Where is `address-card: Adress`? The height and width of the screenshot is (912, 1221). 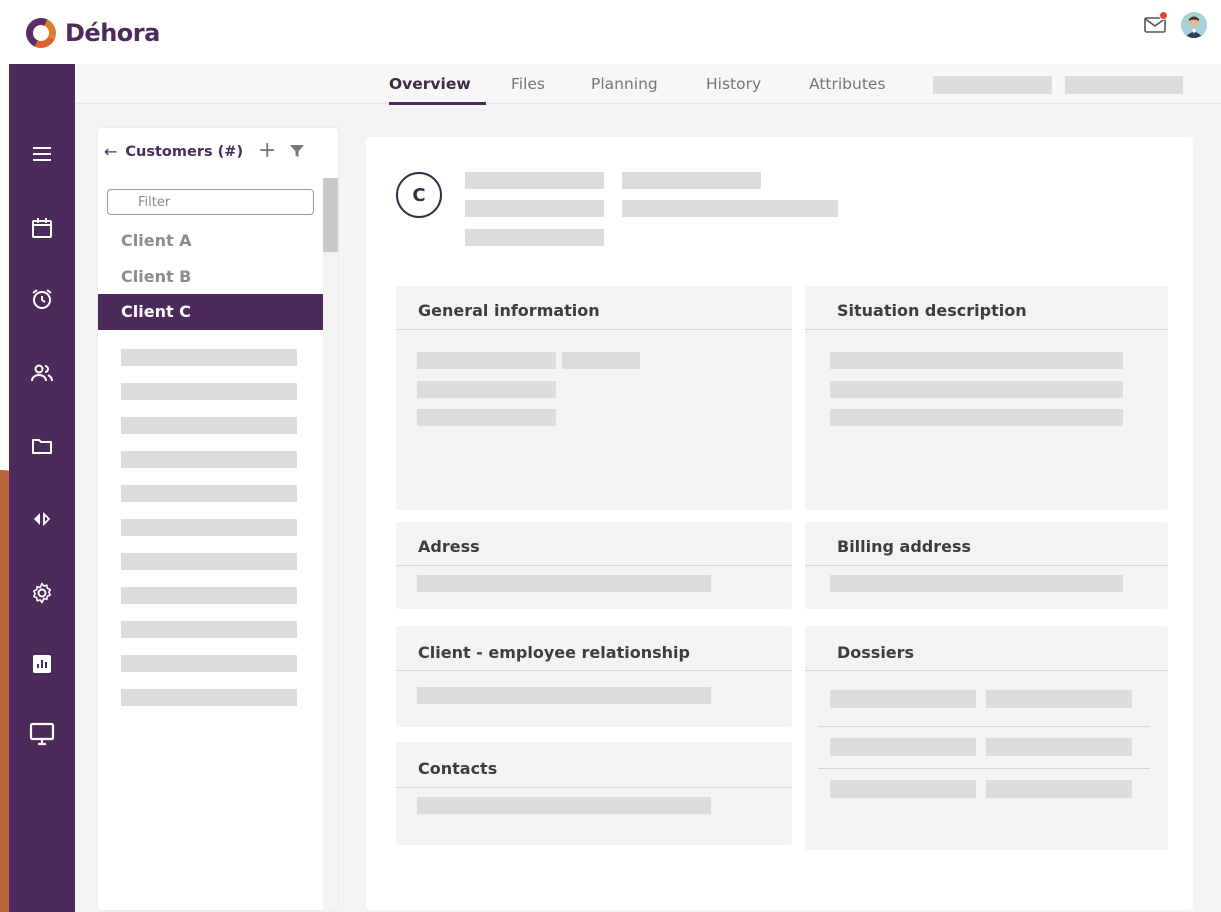 address-card: Adress is located at coordinates (594, 565).